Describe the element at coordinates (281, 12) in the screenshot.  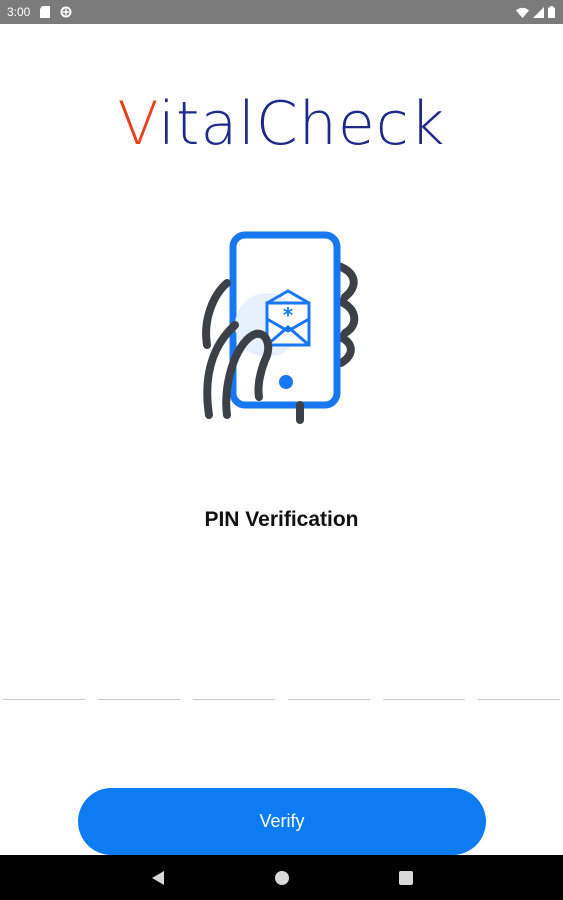
I see `status-bar: 3:00` at that location.